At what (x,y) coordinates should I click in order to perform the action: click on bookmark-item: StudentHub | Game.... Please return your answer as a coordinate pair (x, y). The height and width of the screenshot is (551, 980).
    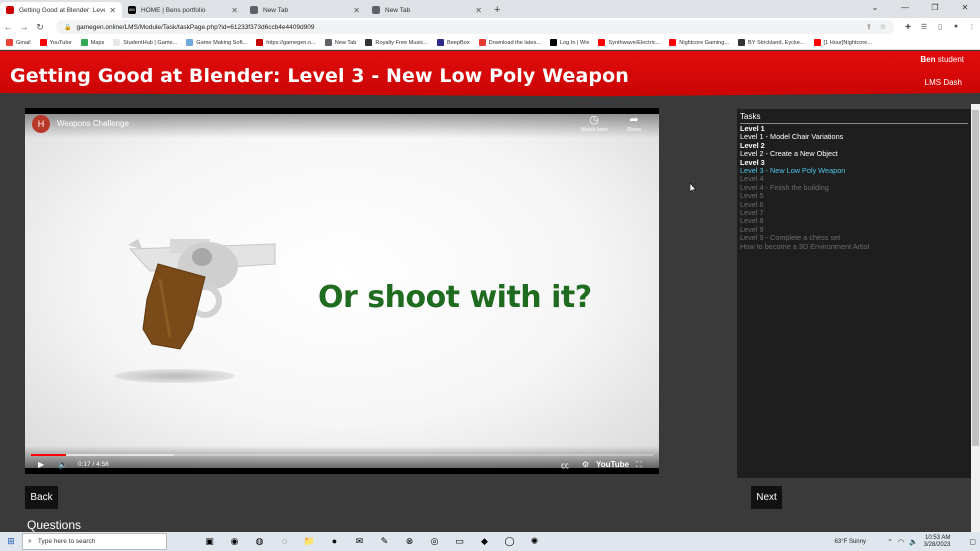
    Looking at the image, I should click on (145, 42).